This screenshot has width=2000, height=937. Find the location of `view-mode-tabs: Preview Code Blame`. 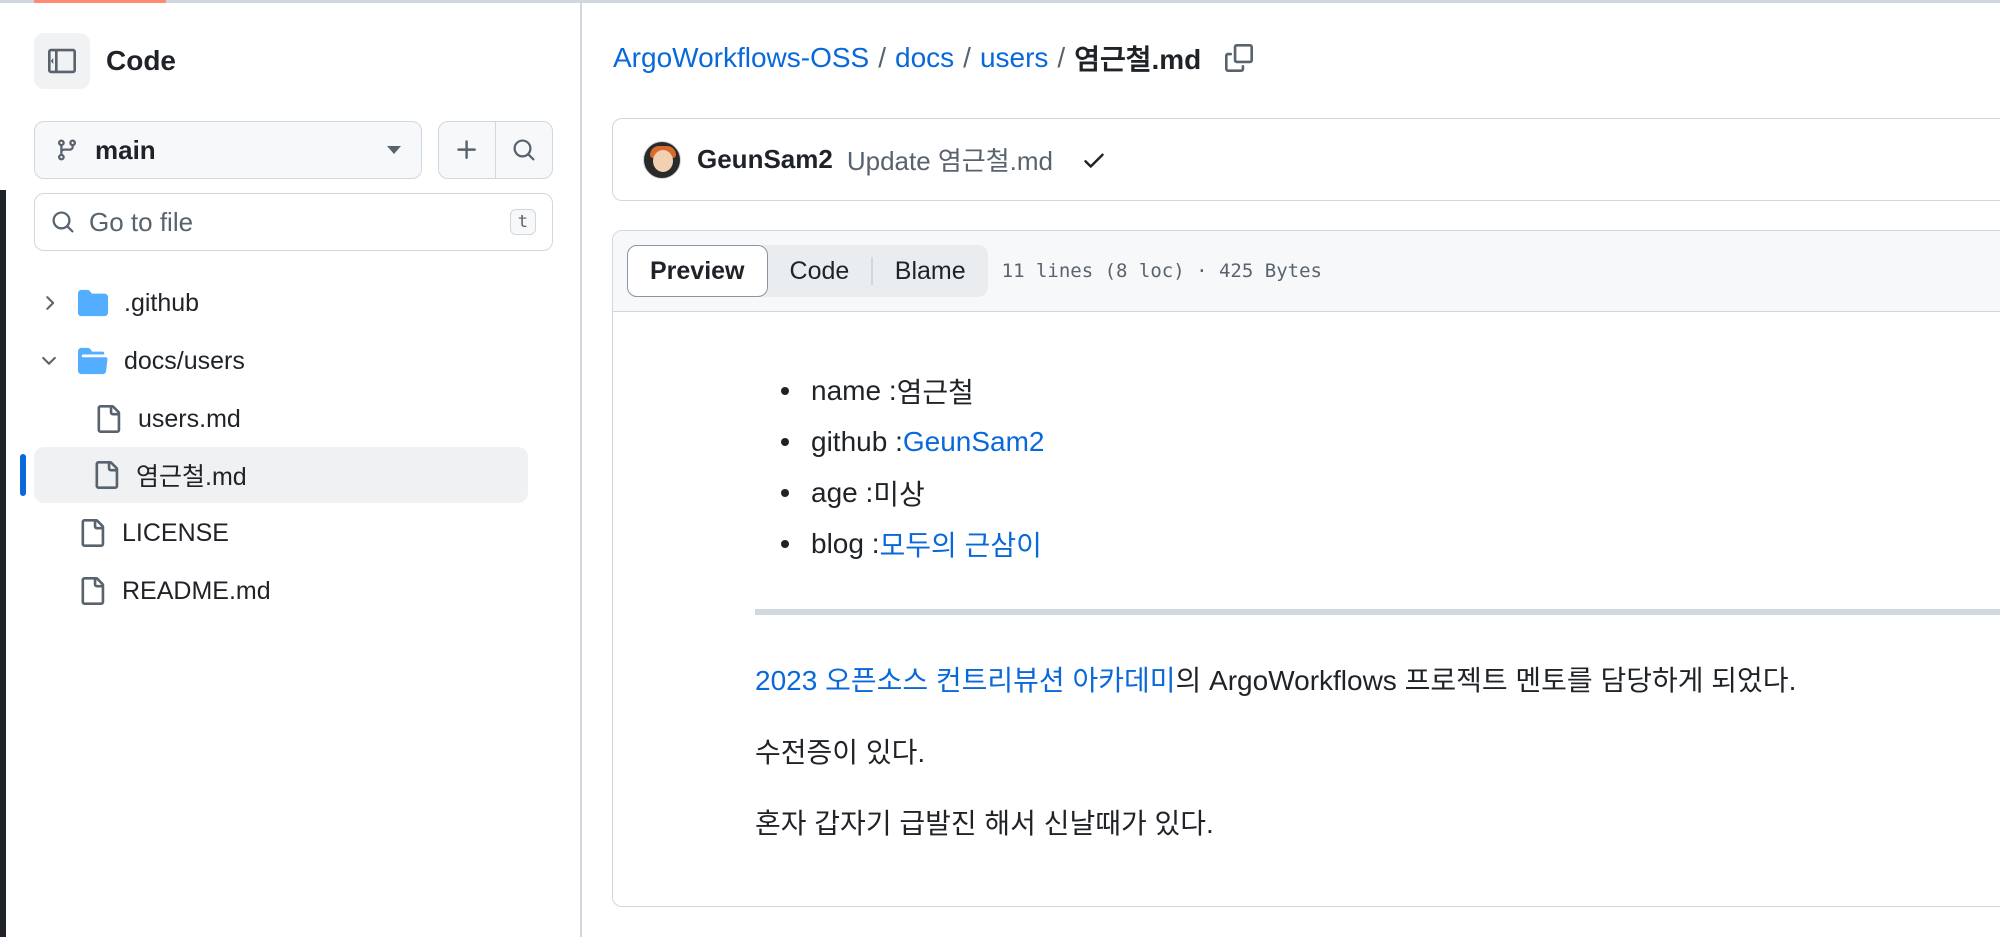

view-mode-tabs: Preview Code Blame is located at coordinates (807, 271).